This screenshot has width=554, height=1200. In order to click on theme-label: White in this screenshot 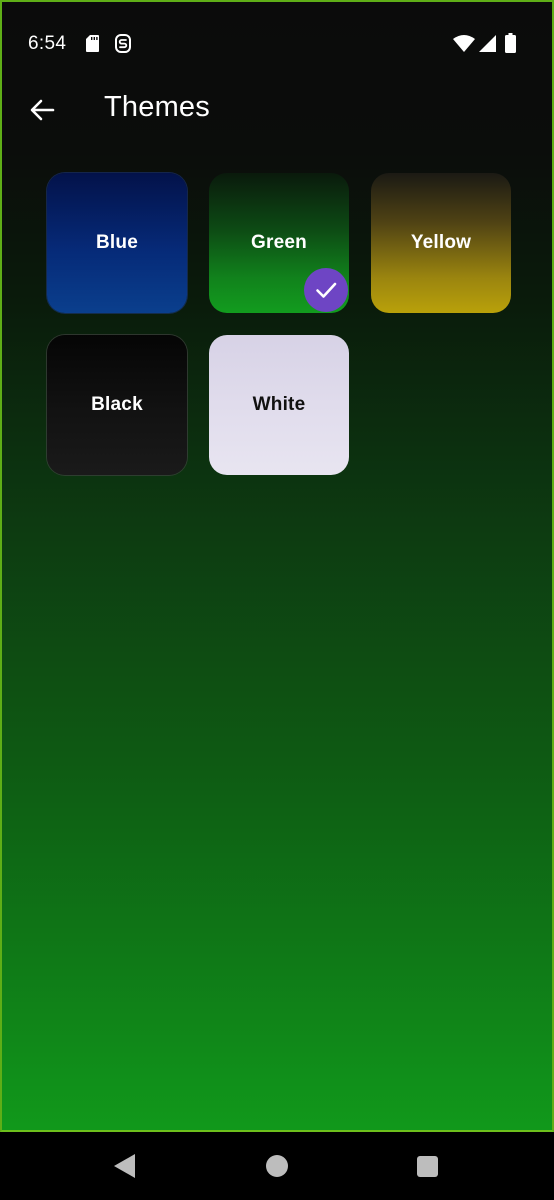, I will do `click(279, 404)`.